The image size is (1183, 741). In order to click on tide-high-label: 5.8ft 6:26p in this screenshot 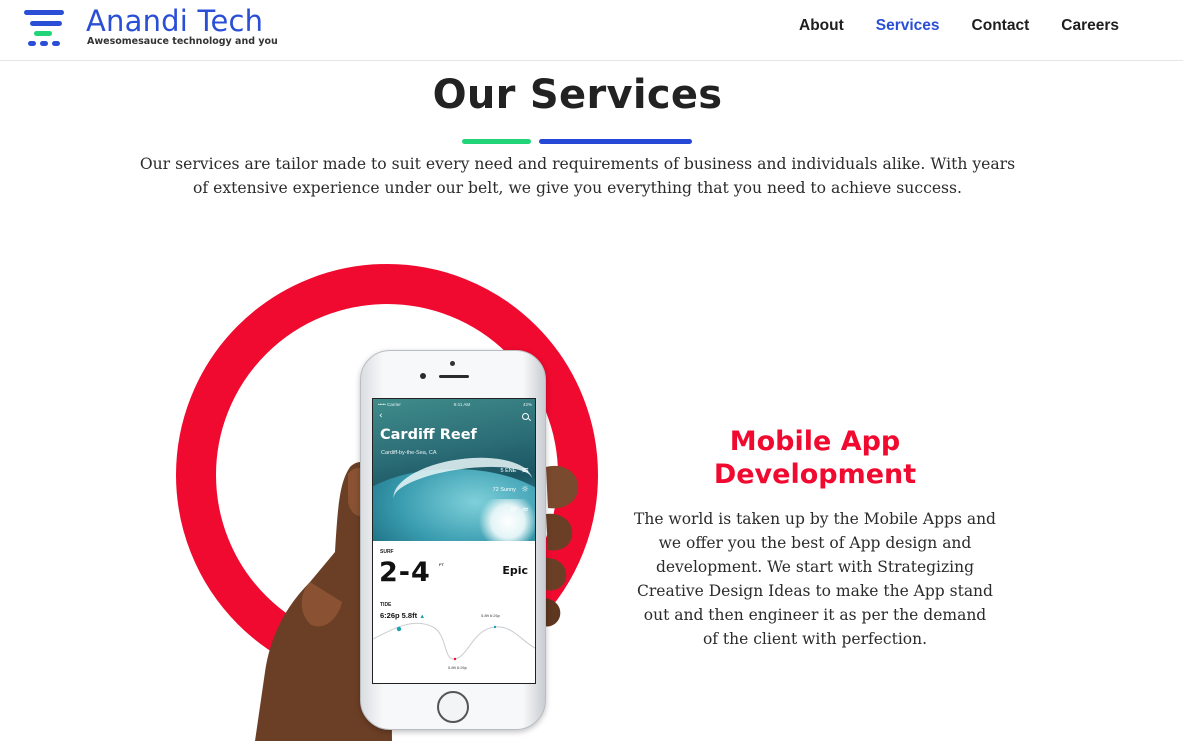, I will do `click(490, 615)`.